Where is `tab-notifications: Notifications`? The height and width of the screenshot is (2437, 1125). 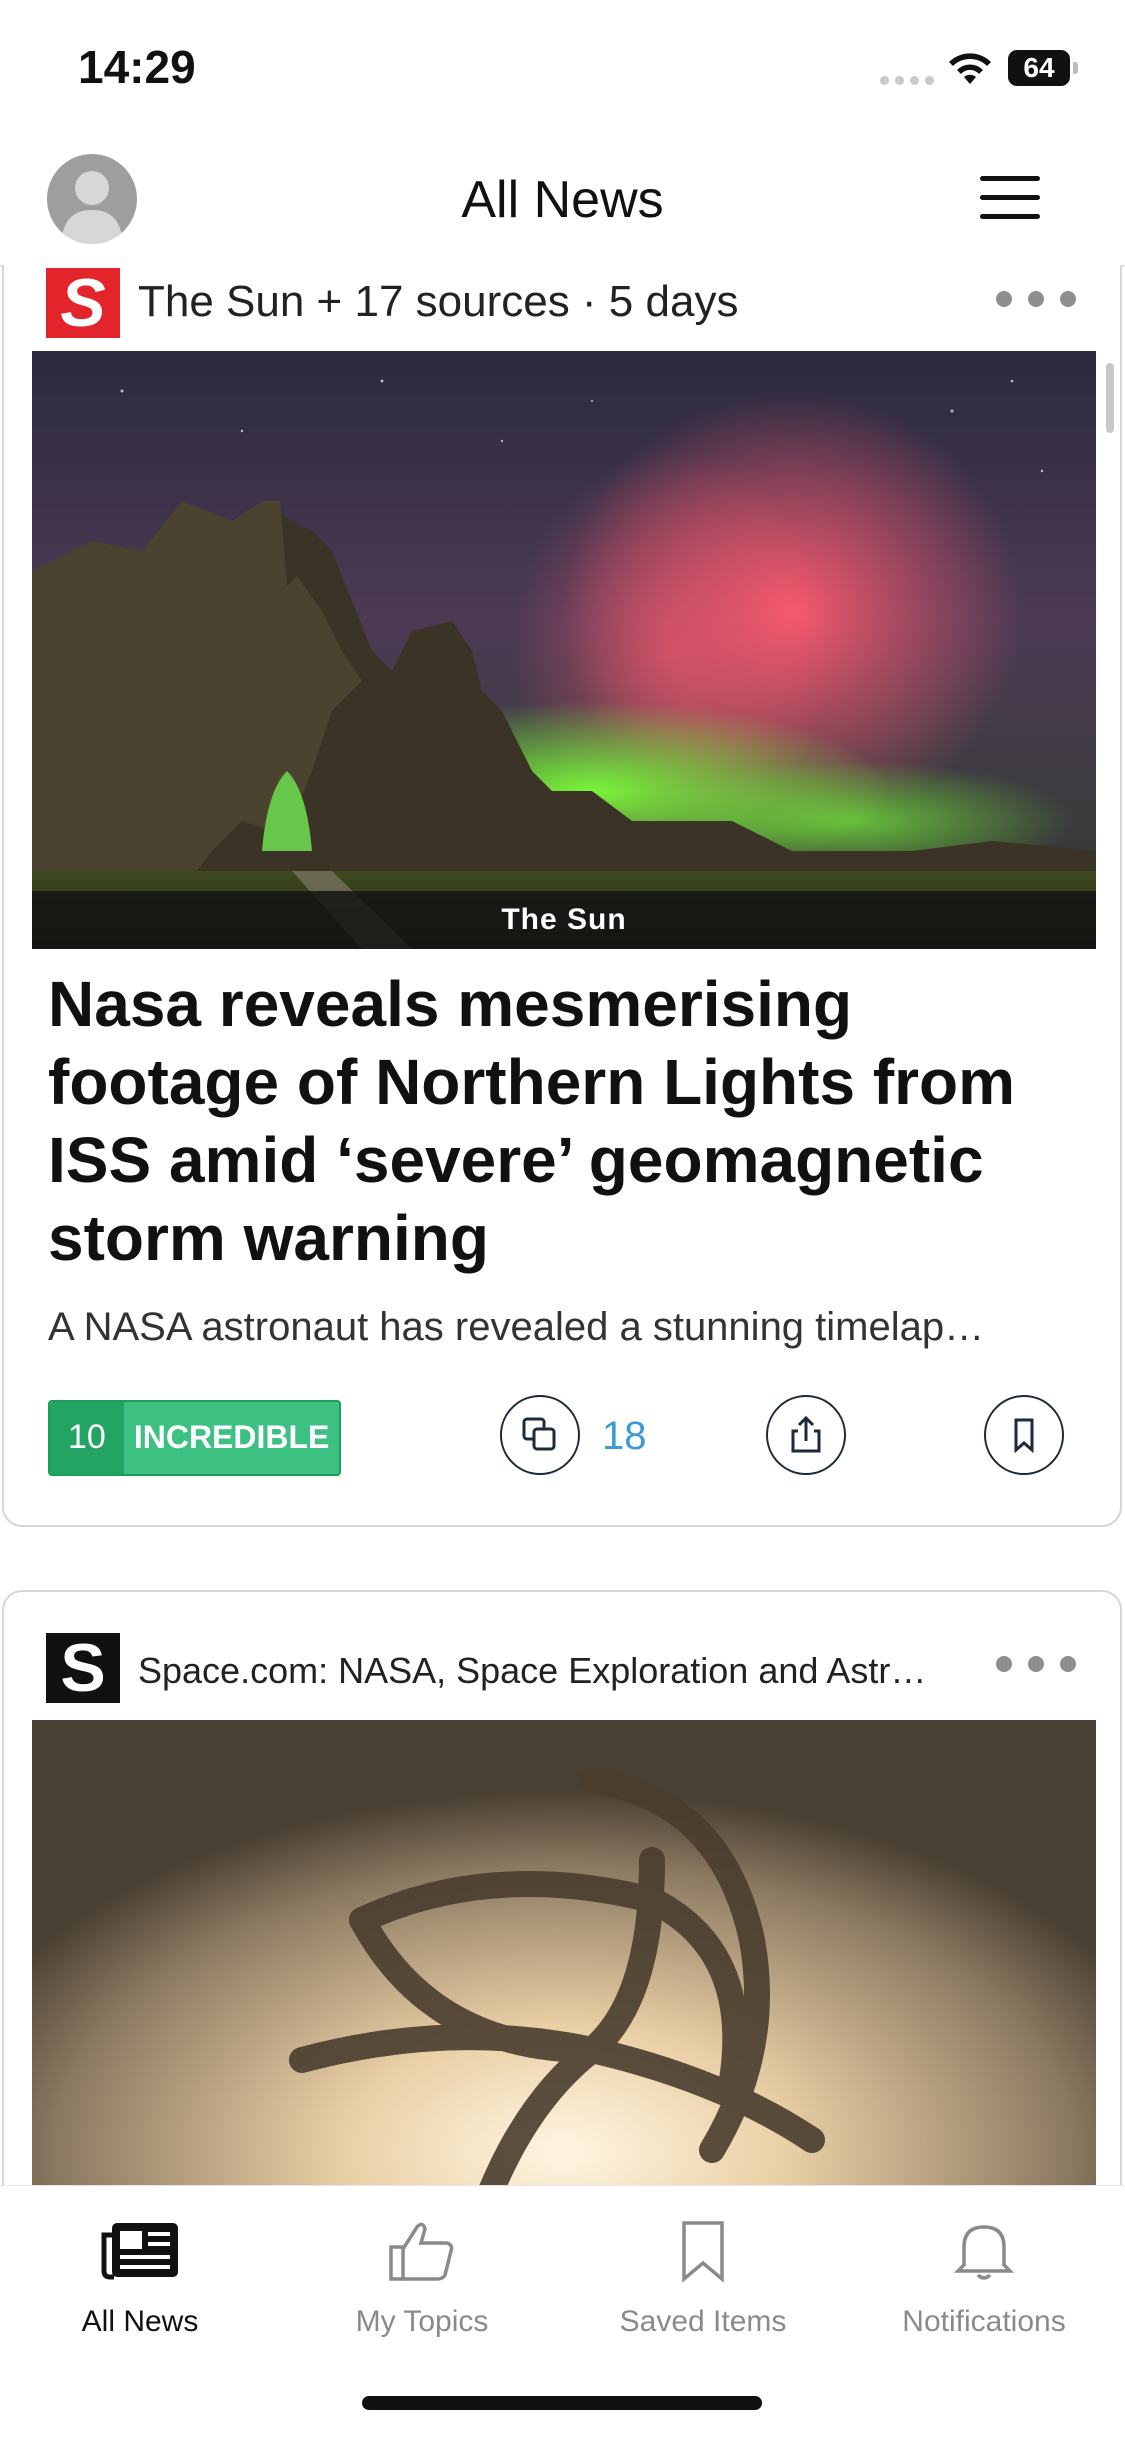
tab-notifications: Notifications is located at coordinates (984, 2275).